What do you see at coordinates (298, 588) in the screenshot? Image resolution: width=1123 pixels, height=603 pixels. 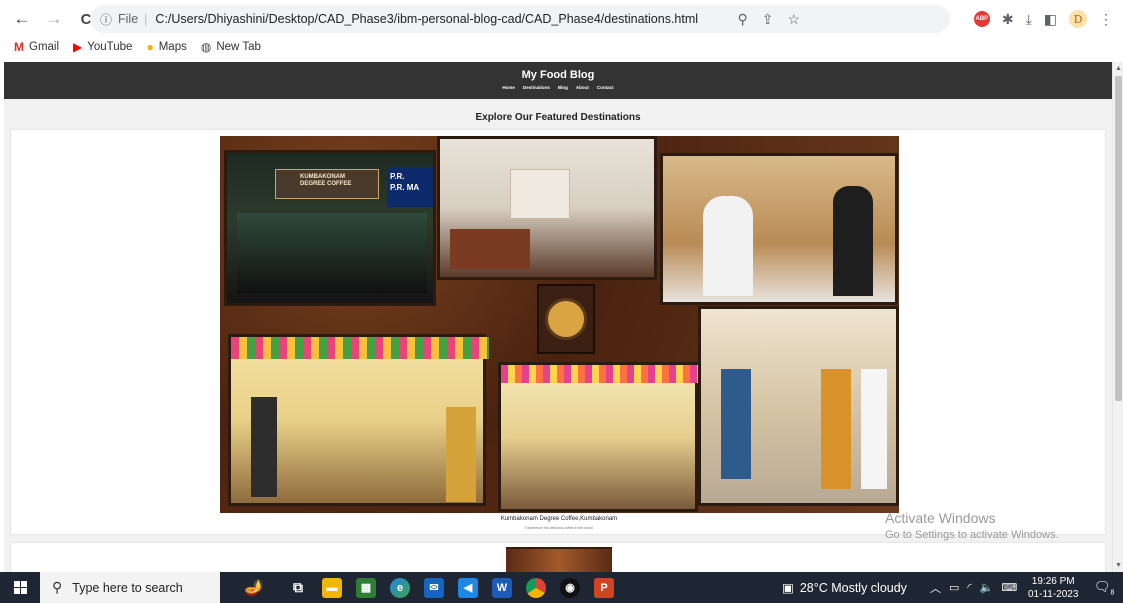 I see `task-view-icon: ⧉` at bounding box center [298, 588].